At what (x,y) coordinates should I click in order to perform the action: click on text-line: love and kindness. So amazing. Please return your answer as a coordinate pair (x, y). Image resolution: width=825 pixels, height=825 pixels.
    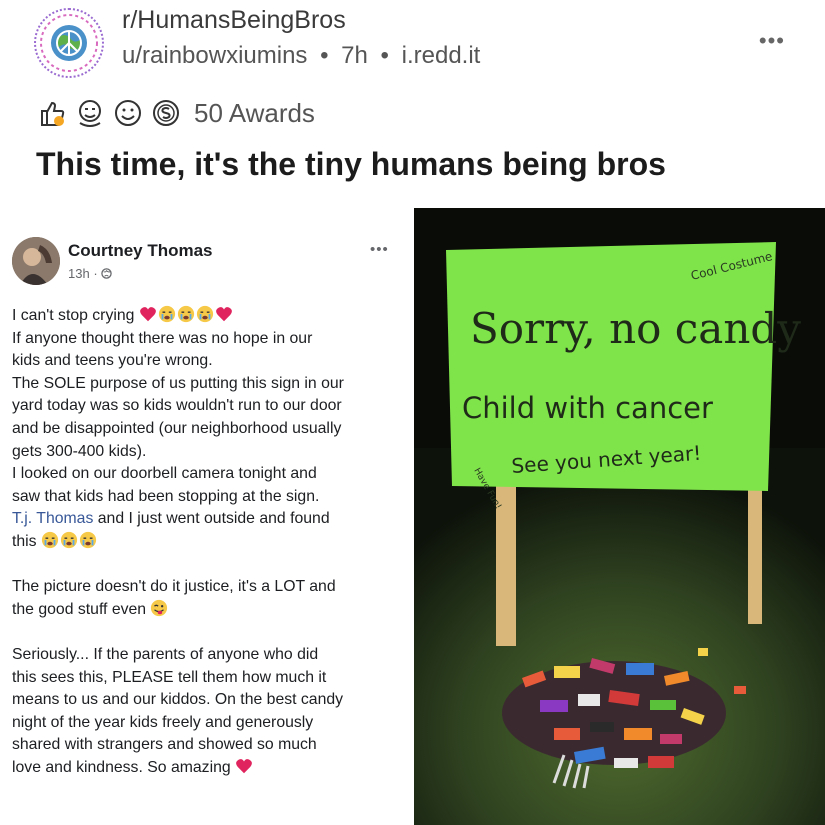
    Looking at the image, I should click on (211, 768).